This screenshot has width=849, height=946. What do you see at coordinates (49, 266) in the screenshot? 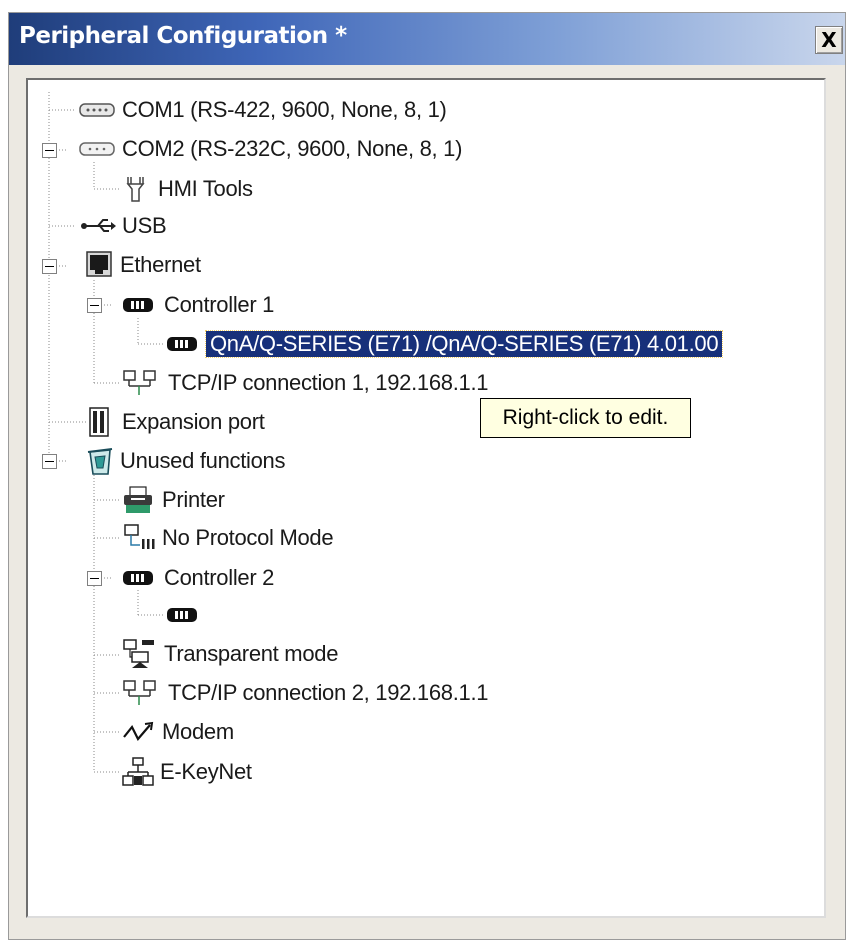
I see `collapse-toggle-ethernet` at bounding box center [49, 266].